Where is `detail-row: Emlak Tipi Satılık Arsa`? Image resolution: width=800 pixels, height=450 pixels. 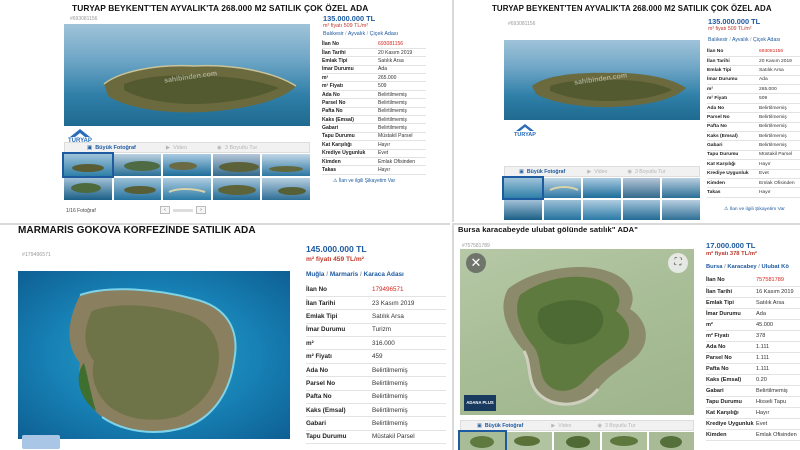 detail-row: Emlak Tipi Satılık Arsa is located at coordinates (376, 316).